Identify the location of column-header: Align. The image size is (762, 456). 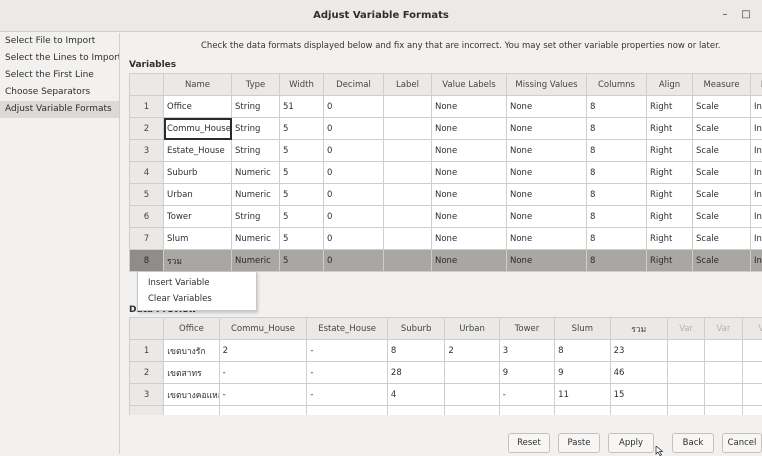
(670, 85).